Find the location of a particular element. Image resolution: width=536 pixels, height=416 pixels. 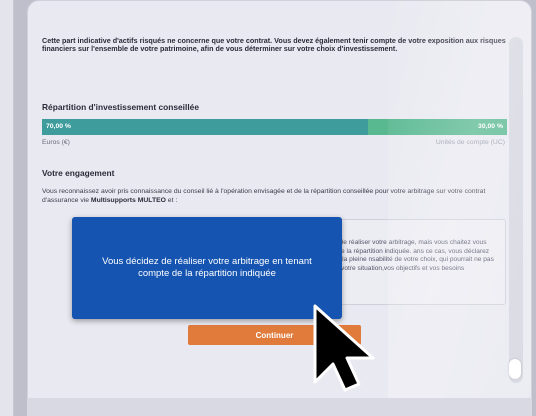

uc-label: Unités de compte (UC) is located at coordinates (470, 142).